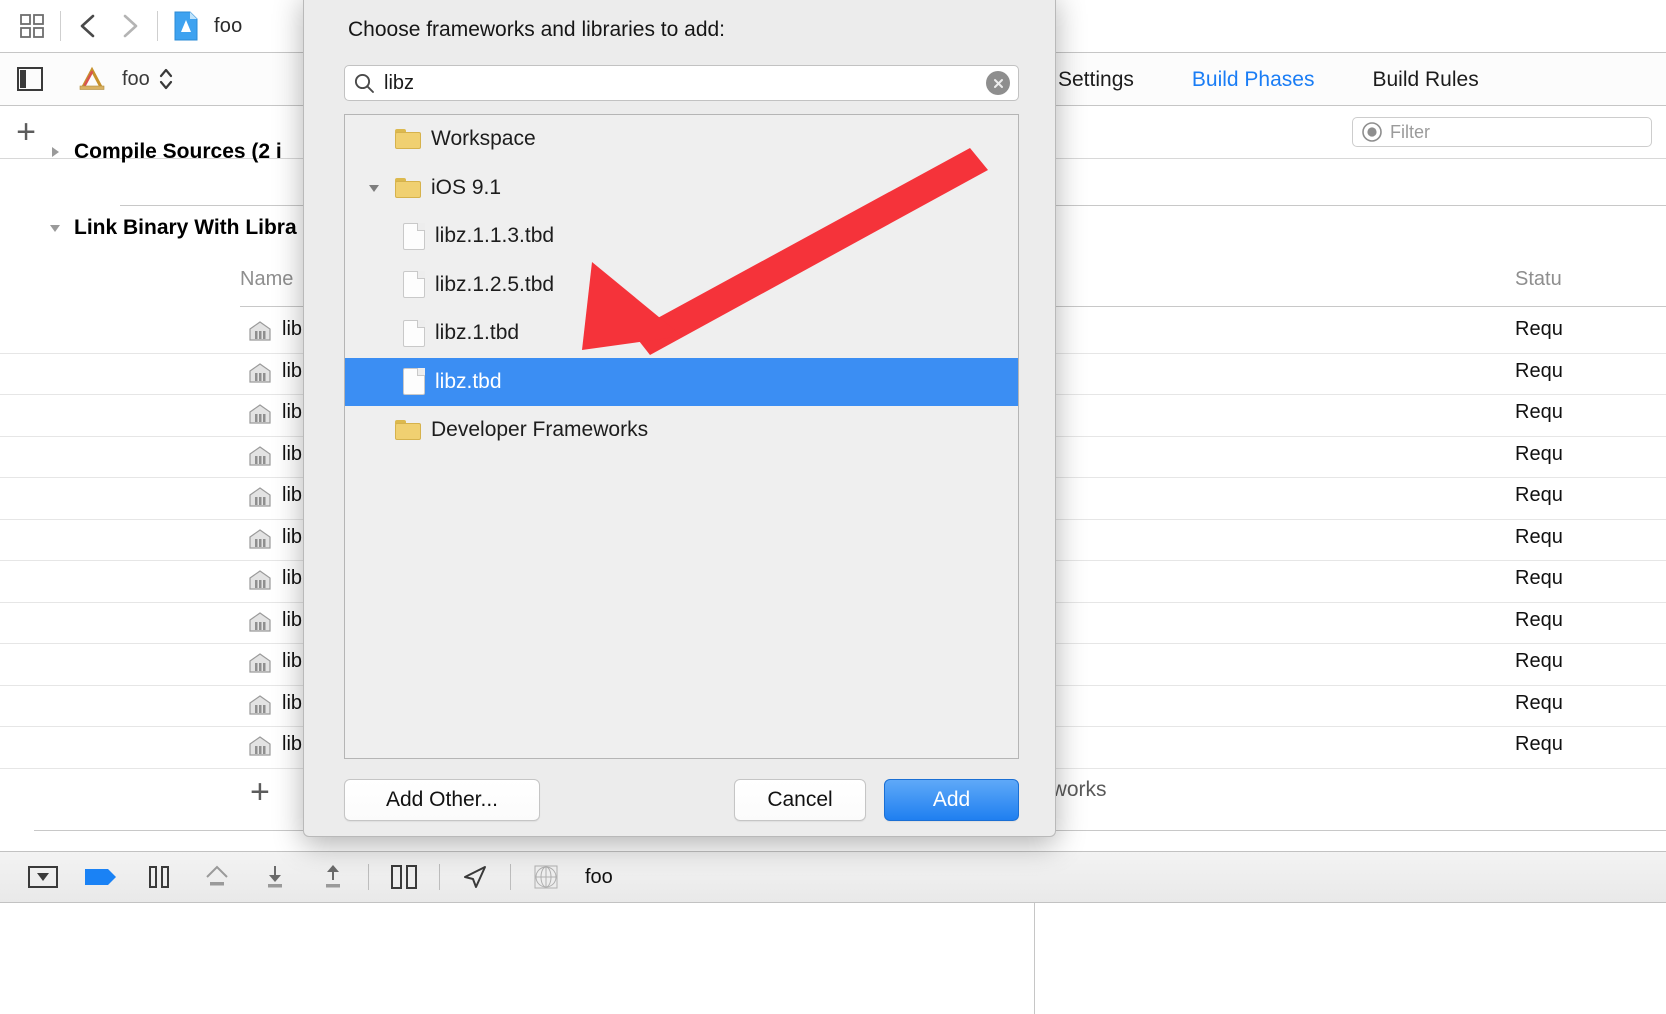  Describe the element at coordinates (468, 381) in the screenshot. I see `list-item-label: libz.tbd` at that location.